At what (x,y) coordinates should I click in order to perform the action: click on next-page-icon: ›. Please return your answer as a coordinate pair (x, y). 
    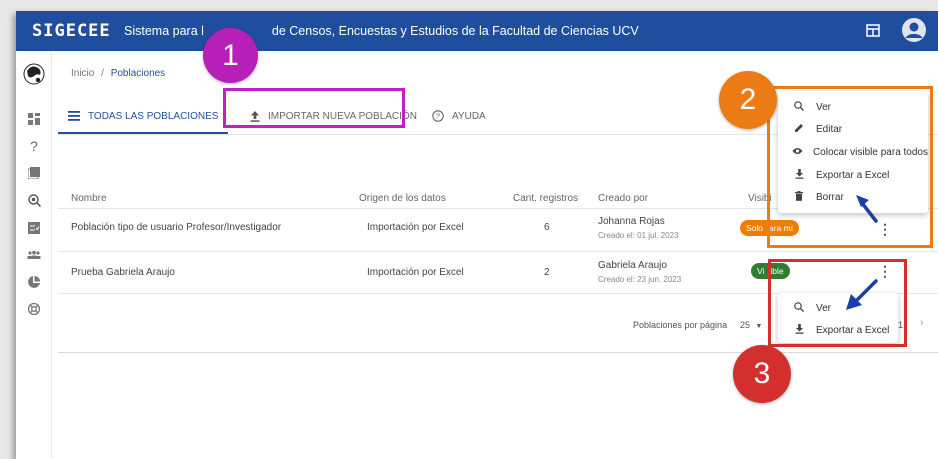
    Looking at the image, I should click on (922, 323).